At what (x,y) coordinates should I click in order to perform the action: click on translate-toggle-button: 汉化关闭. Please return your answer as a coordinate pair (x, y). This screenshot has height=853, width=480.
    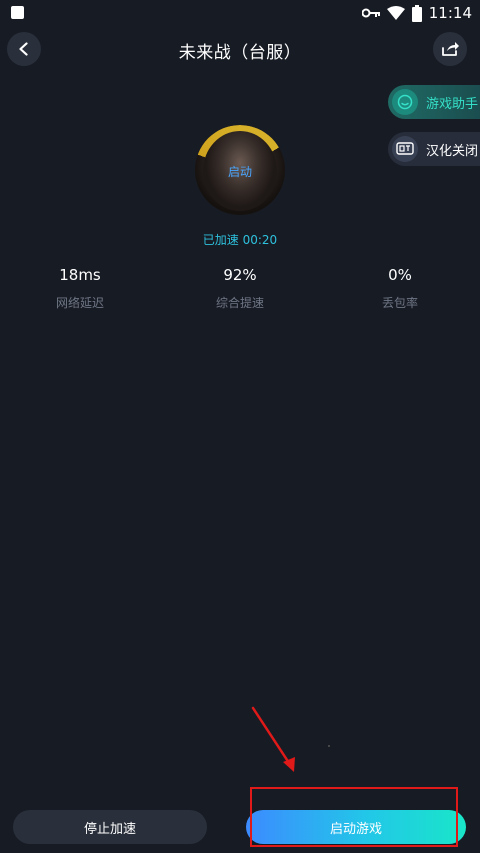
    Looking at the image, I should click on (434, 149).